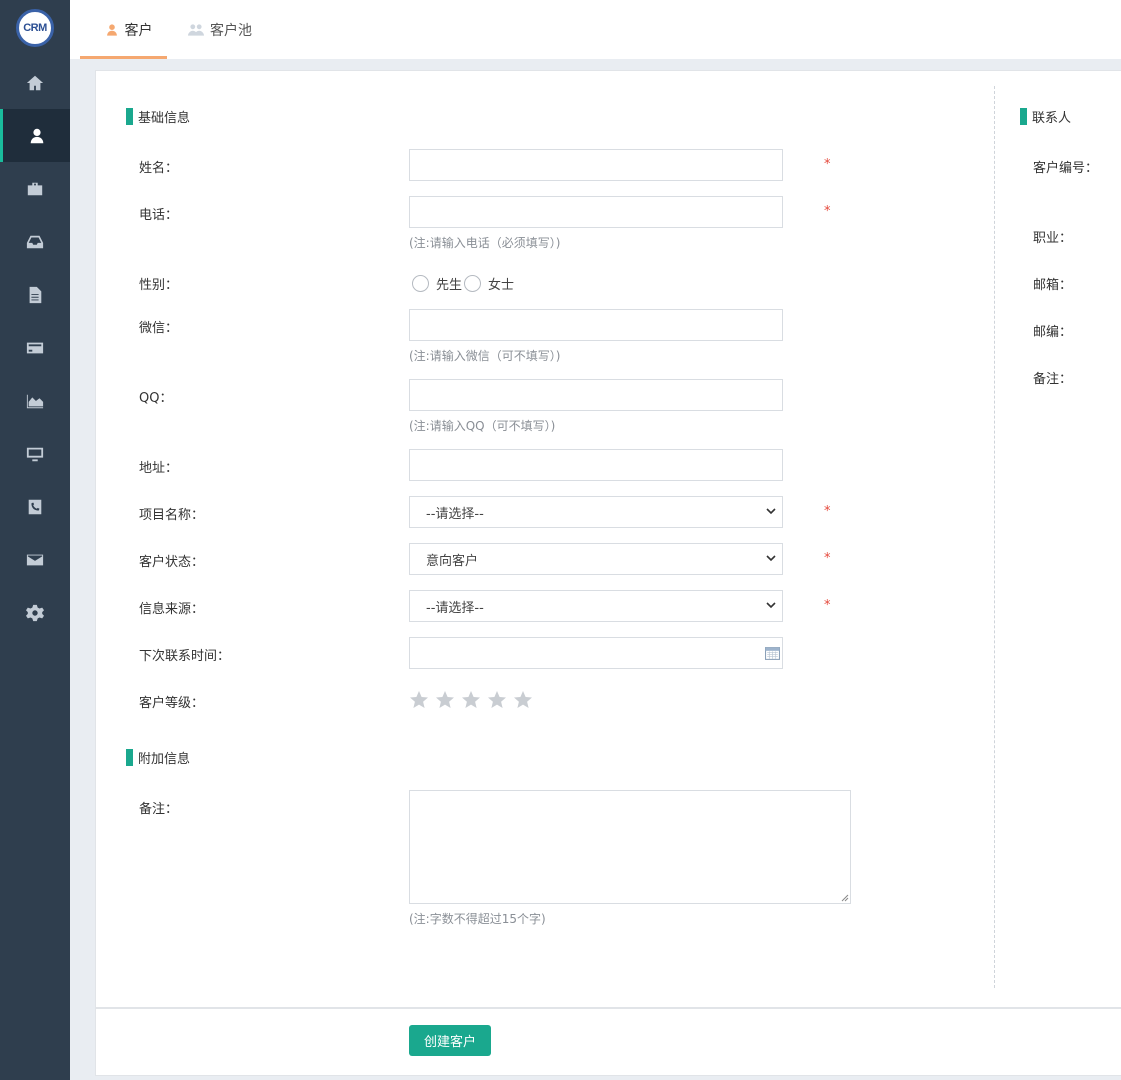  I want to click on sidebar-item-inbox, so click(35, 241).